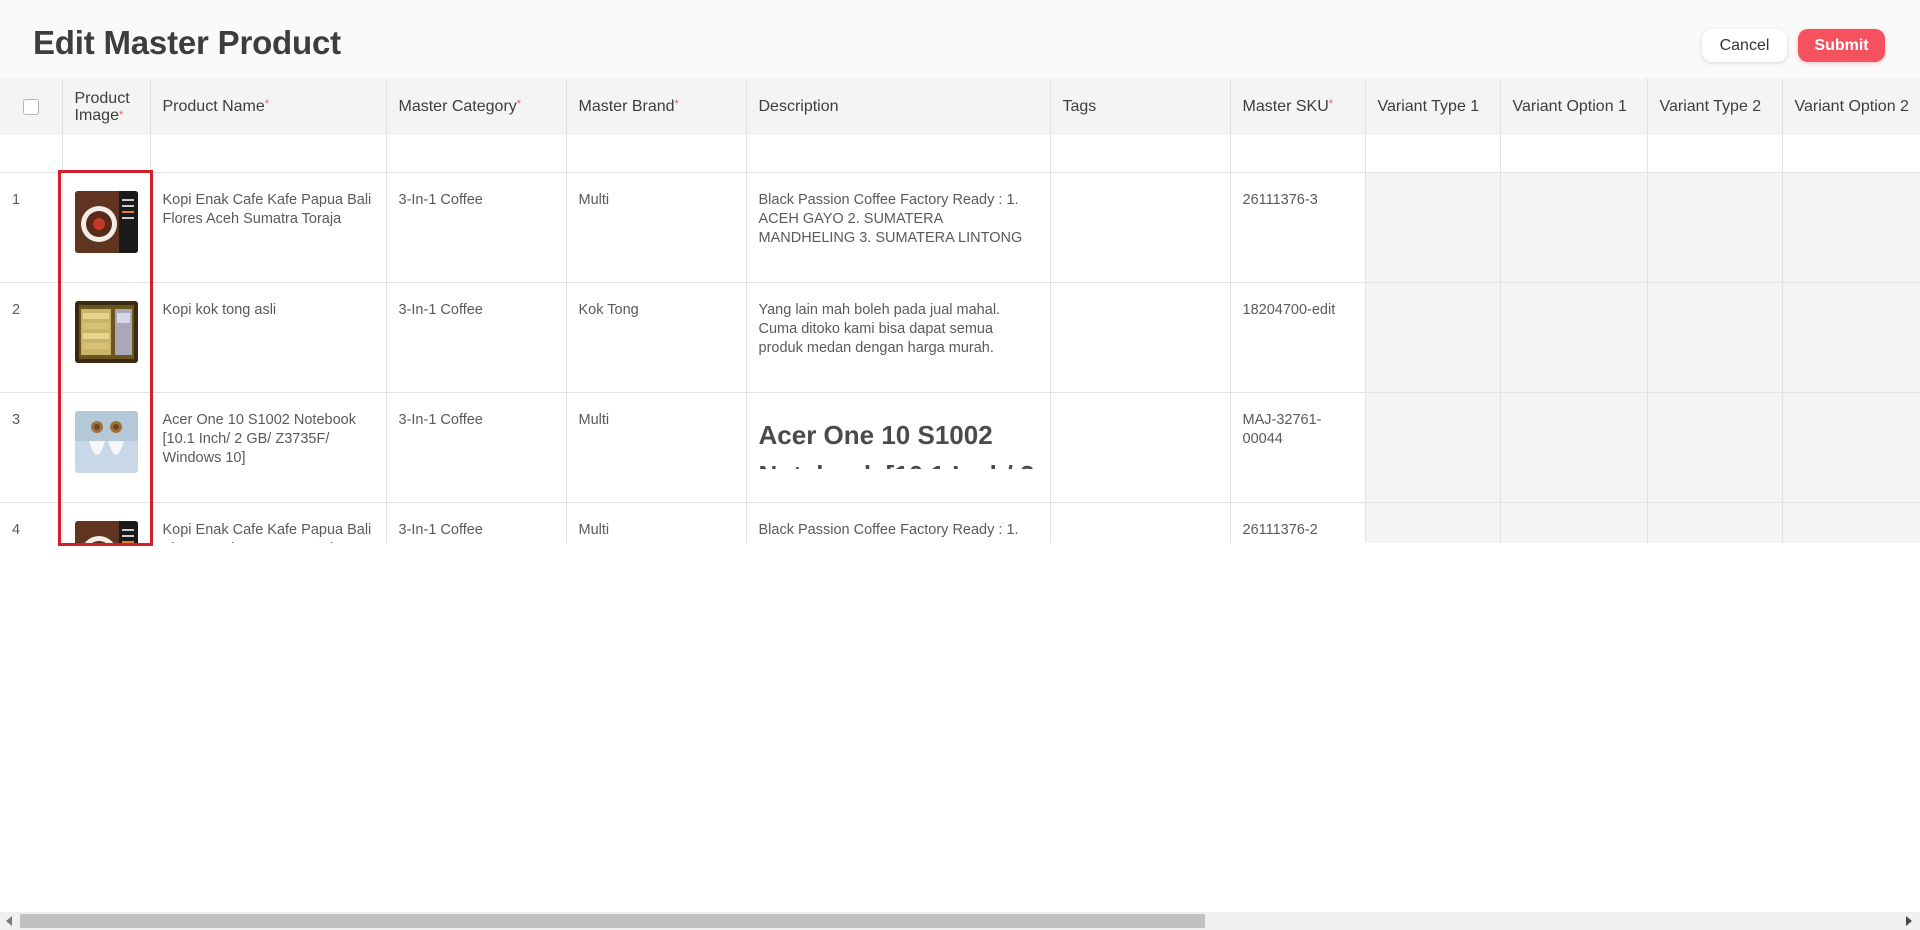  I want to click on header-master-brand: Master Brand*, so click(656, 106).